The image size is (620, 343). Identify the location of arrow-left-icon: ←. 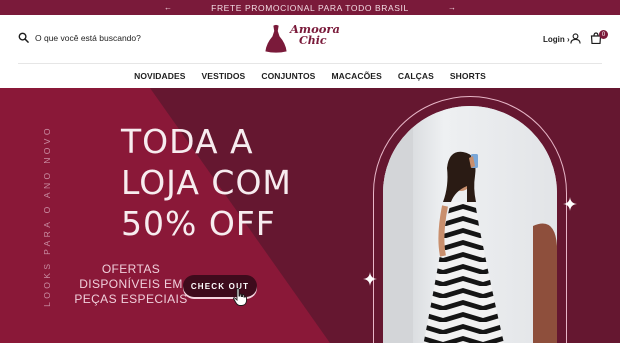
(168, 7).